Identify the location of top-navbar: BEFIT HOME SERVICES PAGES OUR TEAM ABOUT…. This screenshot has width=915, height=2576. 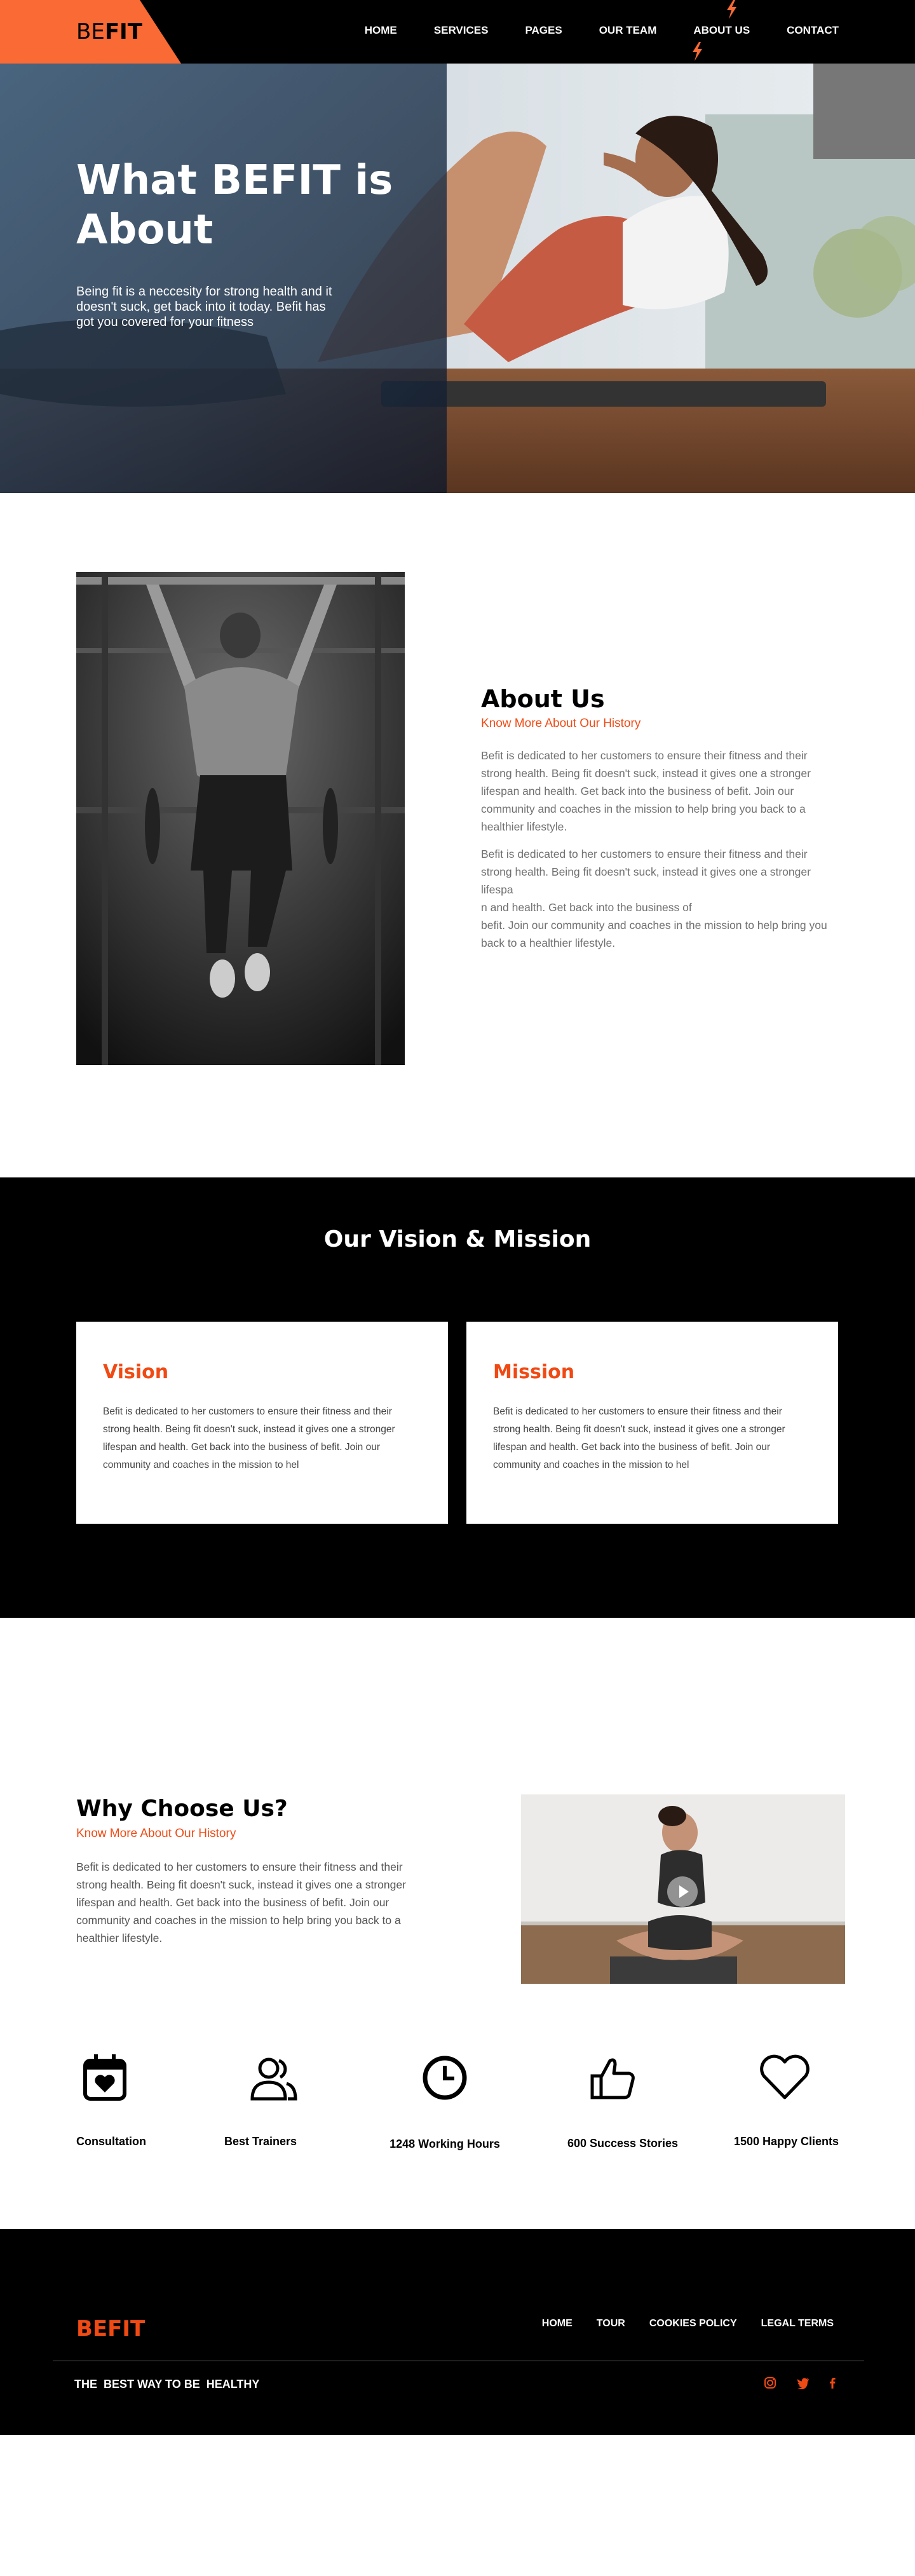
(457, 32).